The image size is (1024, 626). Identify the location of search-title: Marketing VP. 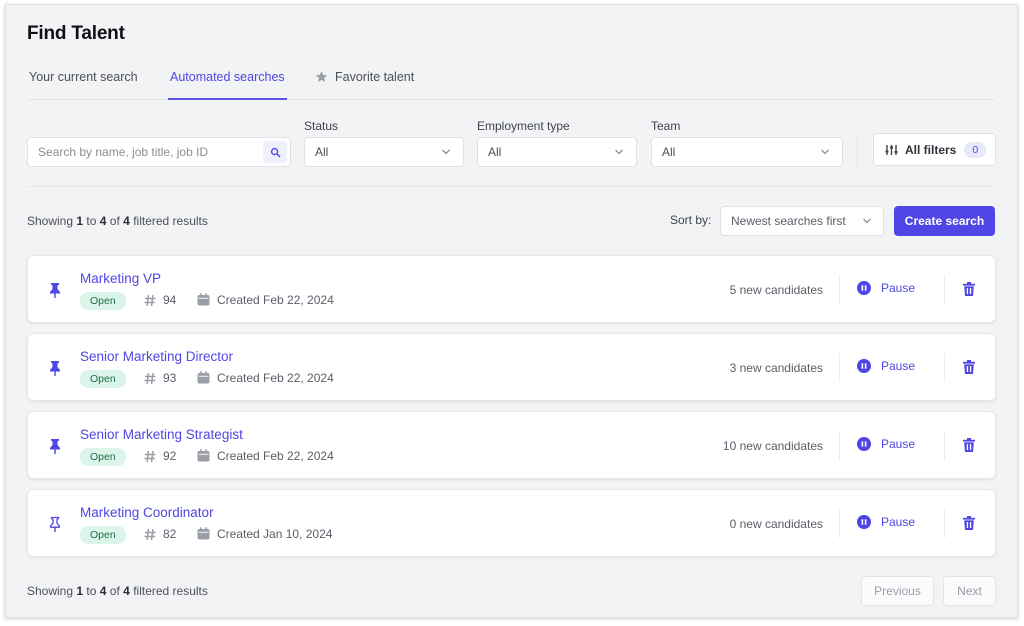
(120, 278).